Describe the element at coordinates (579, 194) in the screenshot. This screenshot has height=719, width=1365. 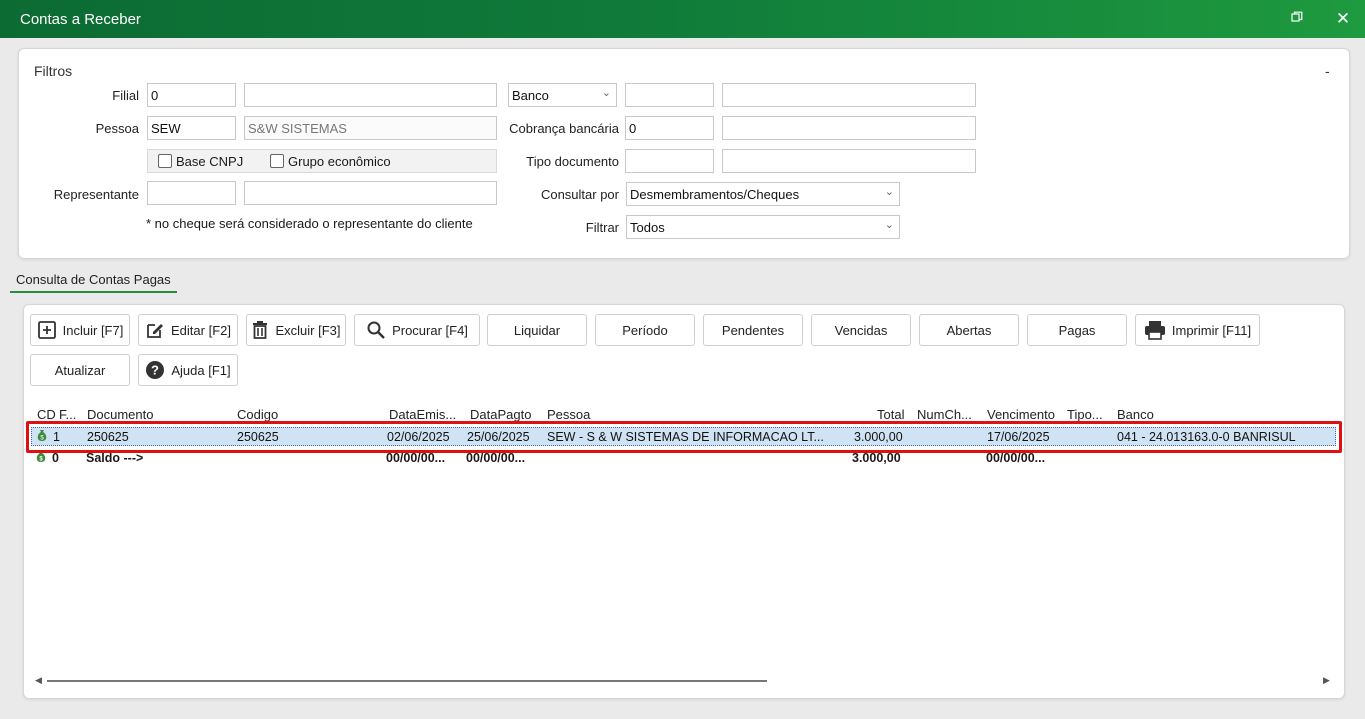
I see `consultar-por-label: Consultar por` at that location.